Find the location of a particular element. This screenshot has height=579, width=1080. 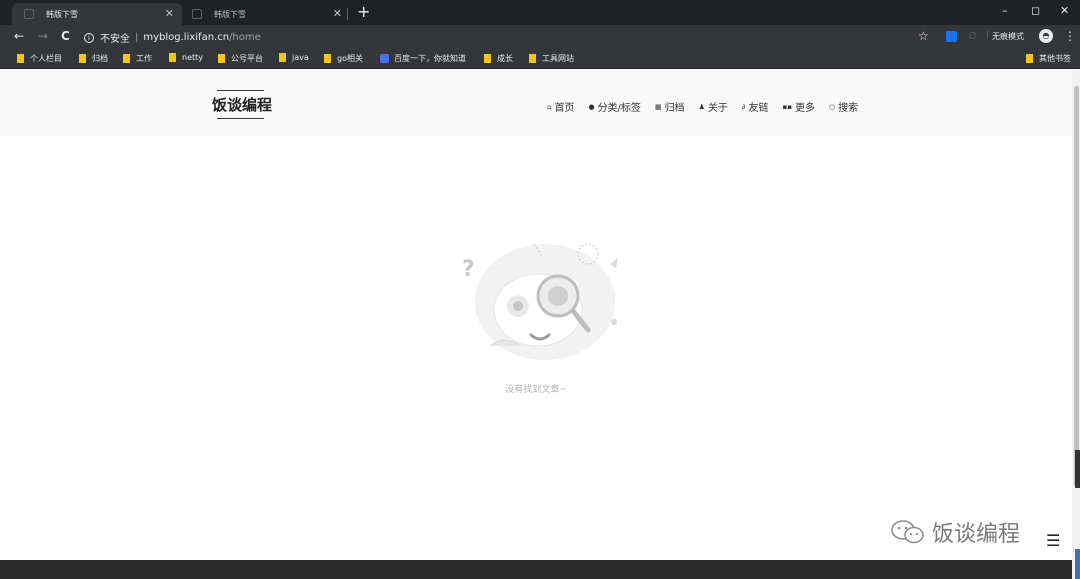

bookmark-item: 个人栏目 is located at coordinates (39, 58).